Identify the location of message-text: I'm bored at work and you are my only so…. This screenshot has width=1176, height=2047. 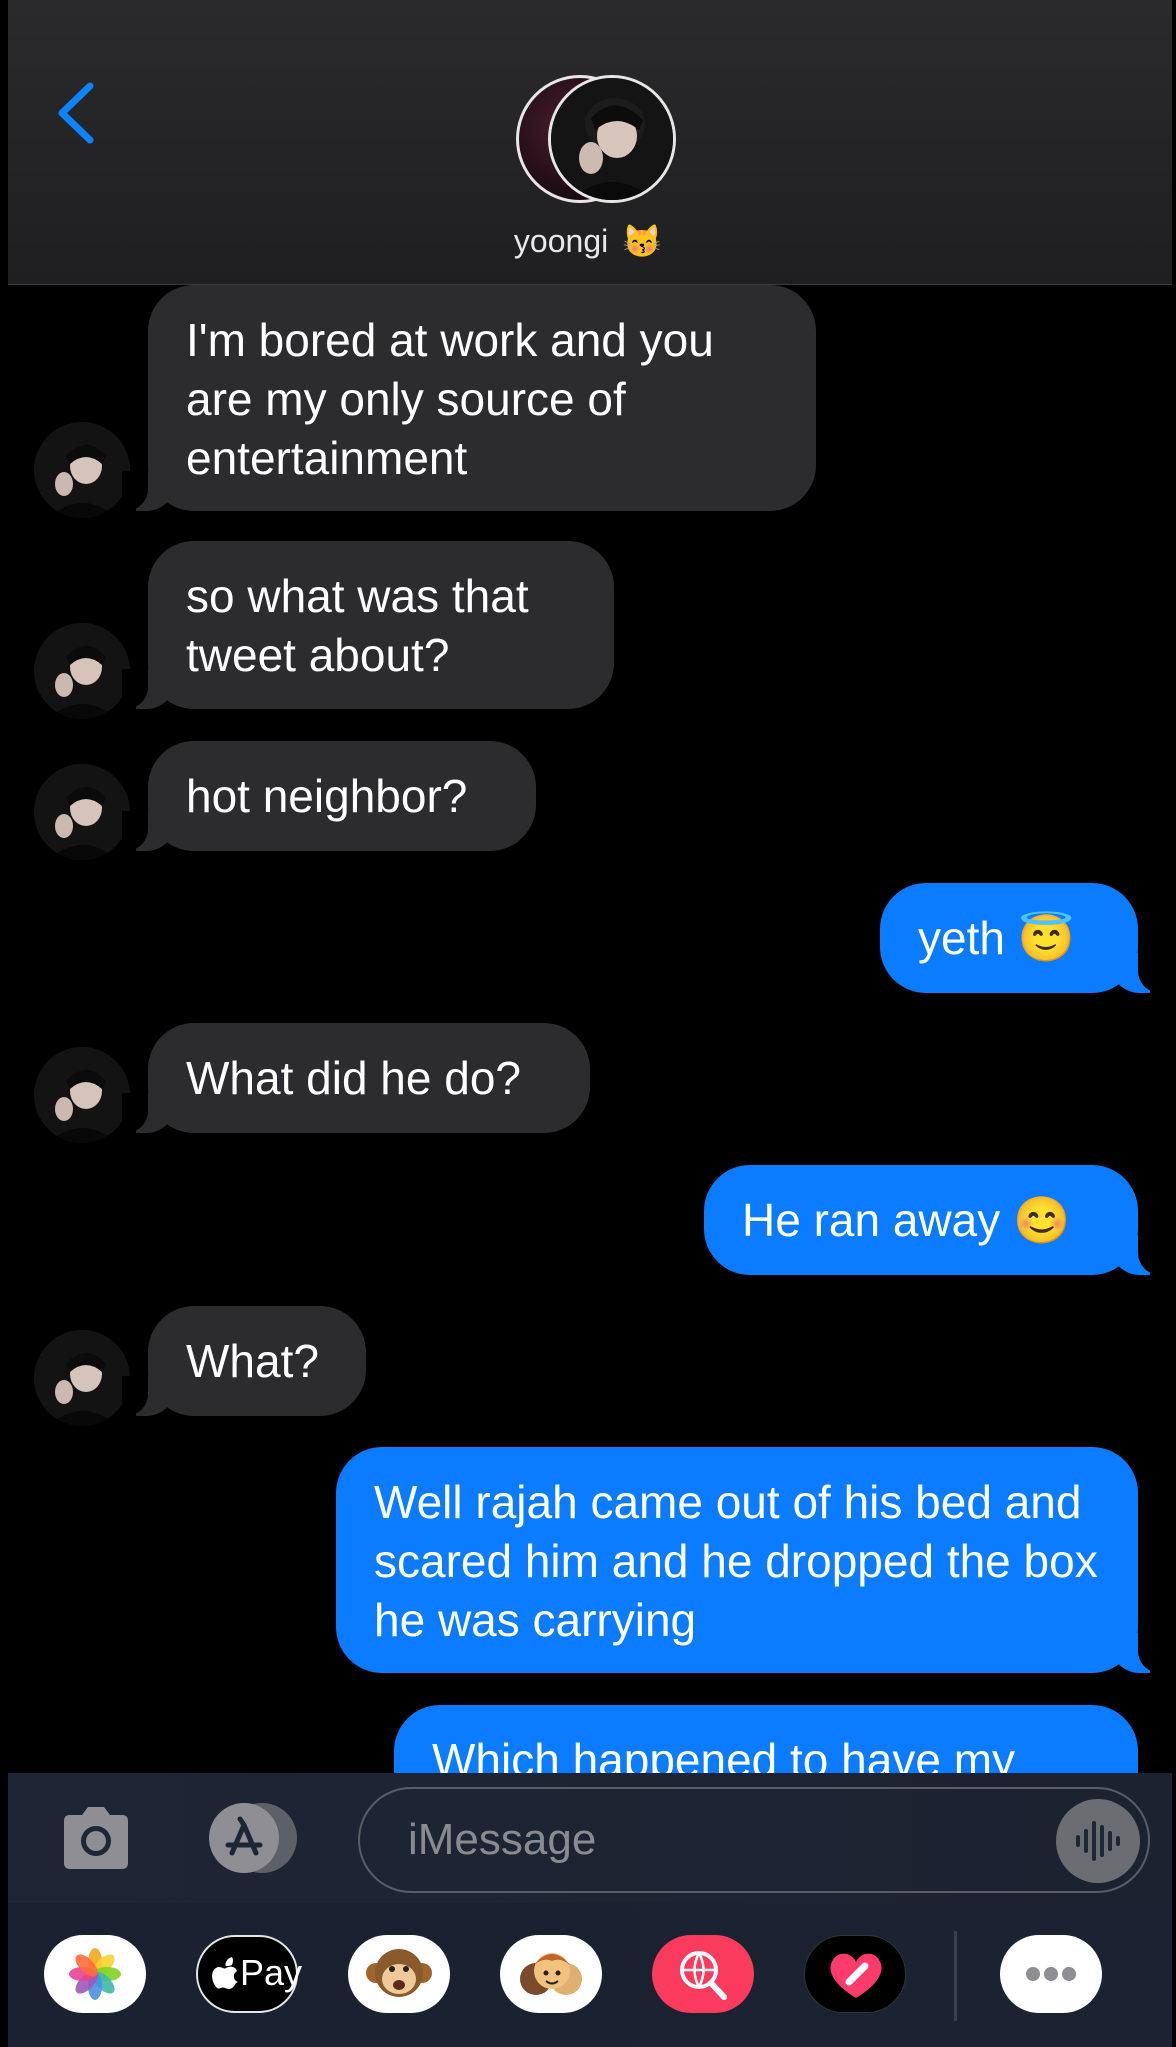
(450, 399).